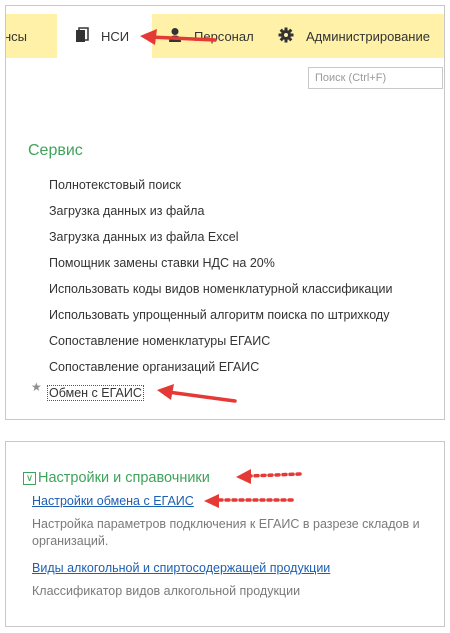 The image size is (450, 633). What do you see at coordinates (82, 36) in the screenshot?
I see `books-icon` at bounding box center [82, 36].